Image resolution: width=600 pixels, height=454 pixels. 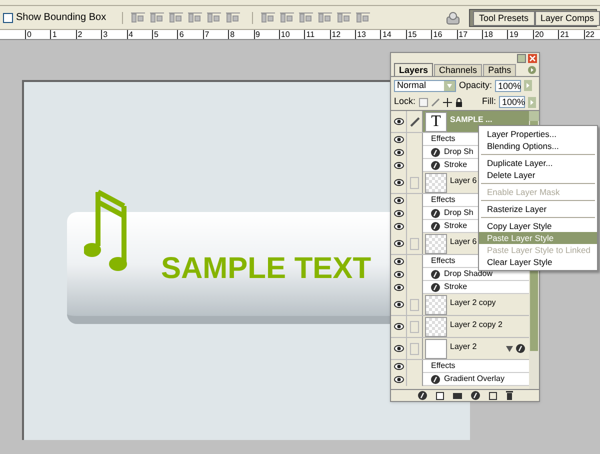 What do you see at coordinates (266, 34) in the screenshot?
I see `ruler-label: 9` at bounding box center [266, 34].